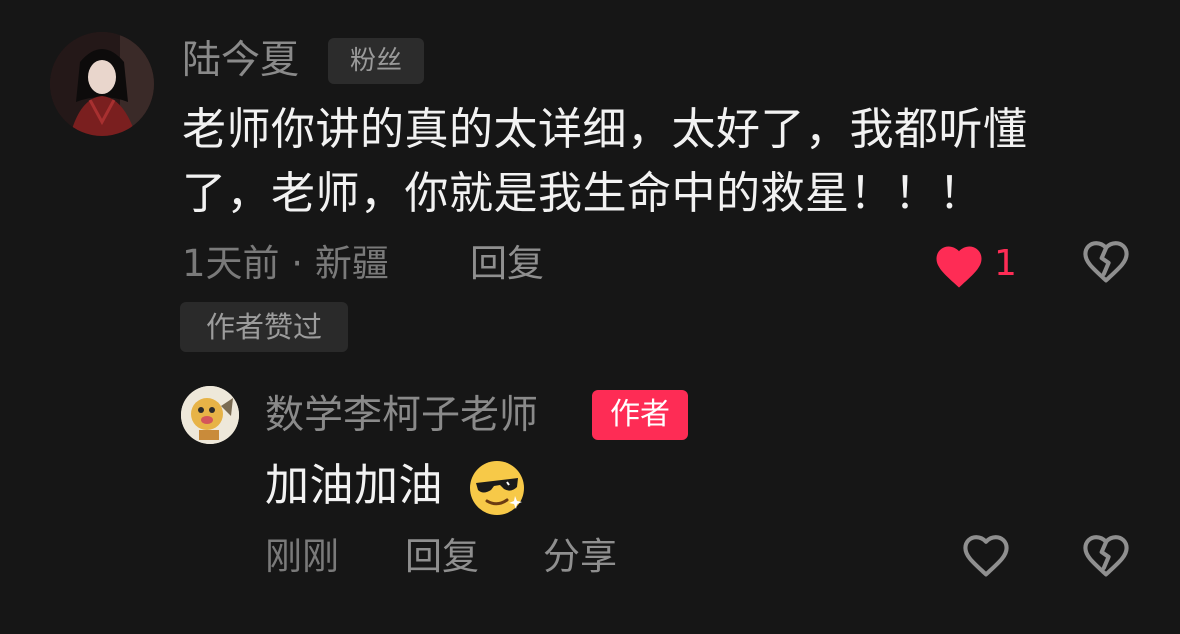 The width and height of the screenshot is (1180, 634). What do you see at coordinates (240, 60) in the screenshot?
I see `commenter-name: 陆今夏` at bounding box center [240, 60].